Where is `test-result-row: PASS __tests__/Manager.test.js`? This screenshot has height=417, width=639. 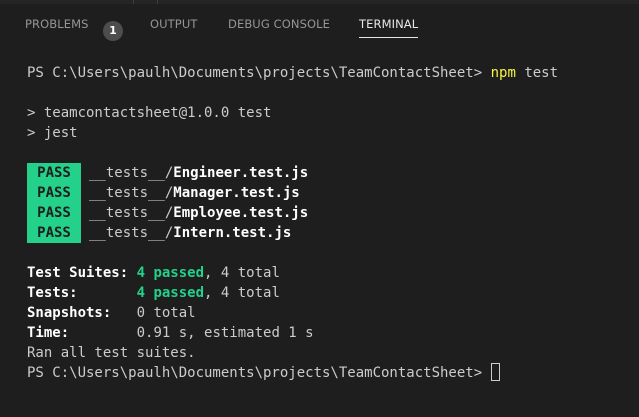
test-result-row: PASS __tests__/Manager.test.js is located at coordinates (332, 193).